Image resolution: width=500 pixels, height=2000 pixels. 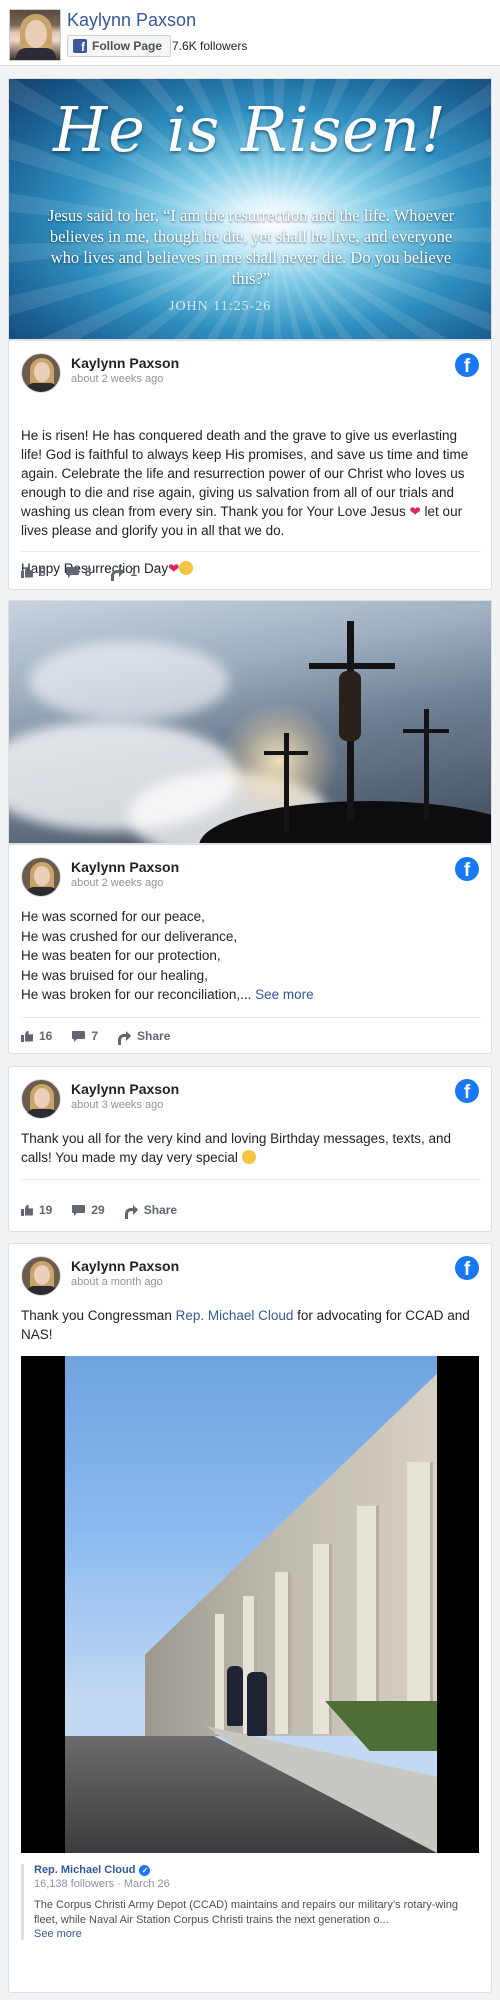 I want to click on cover-reference: JOHN 11:25-26, so click(x=220, y=306).